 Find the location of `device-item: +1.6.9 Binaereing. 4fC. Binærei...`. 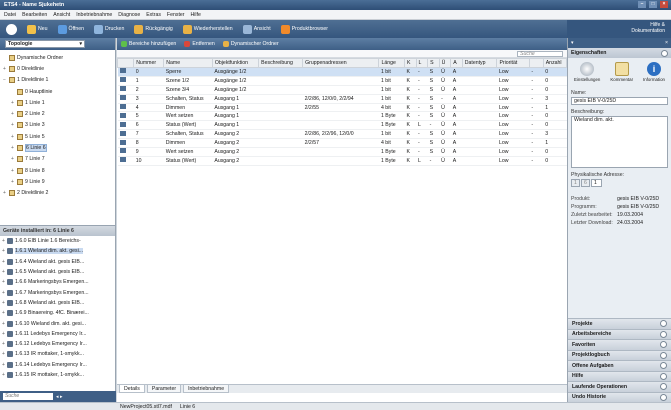

device-item: +1.6.9 Binaereing. 4fC. Binærei... is located at coordinates (57, 313).